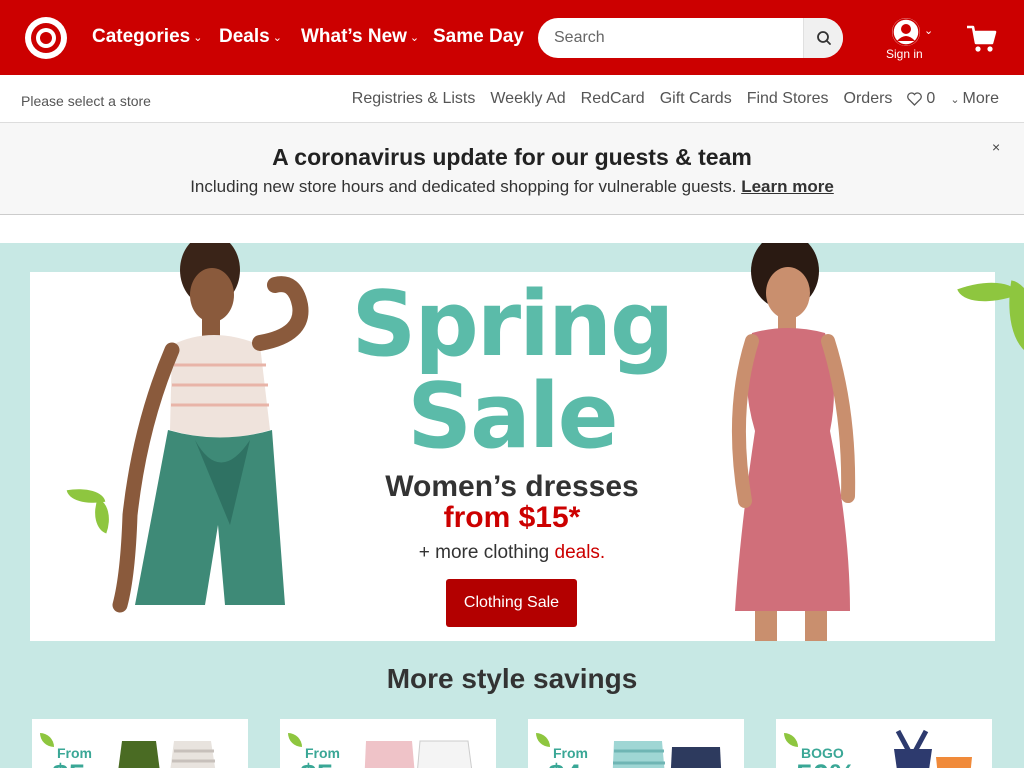 The image size is (1024, 768). Describe the element at coordinates (512, 678) in the screenshot. I see `section-title: More style savings` at that location.